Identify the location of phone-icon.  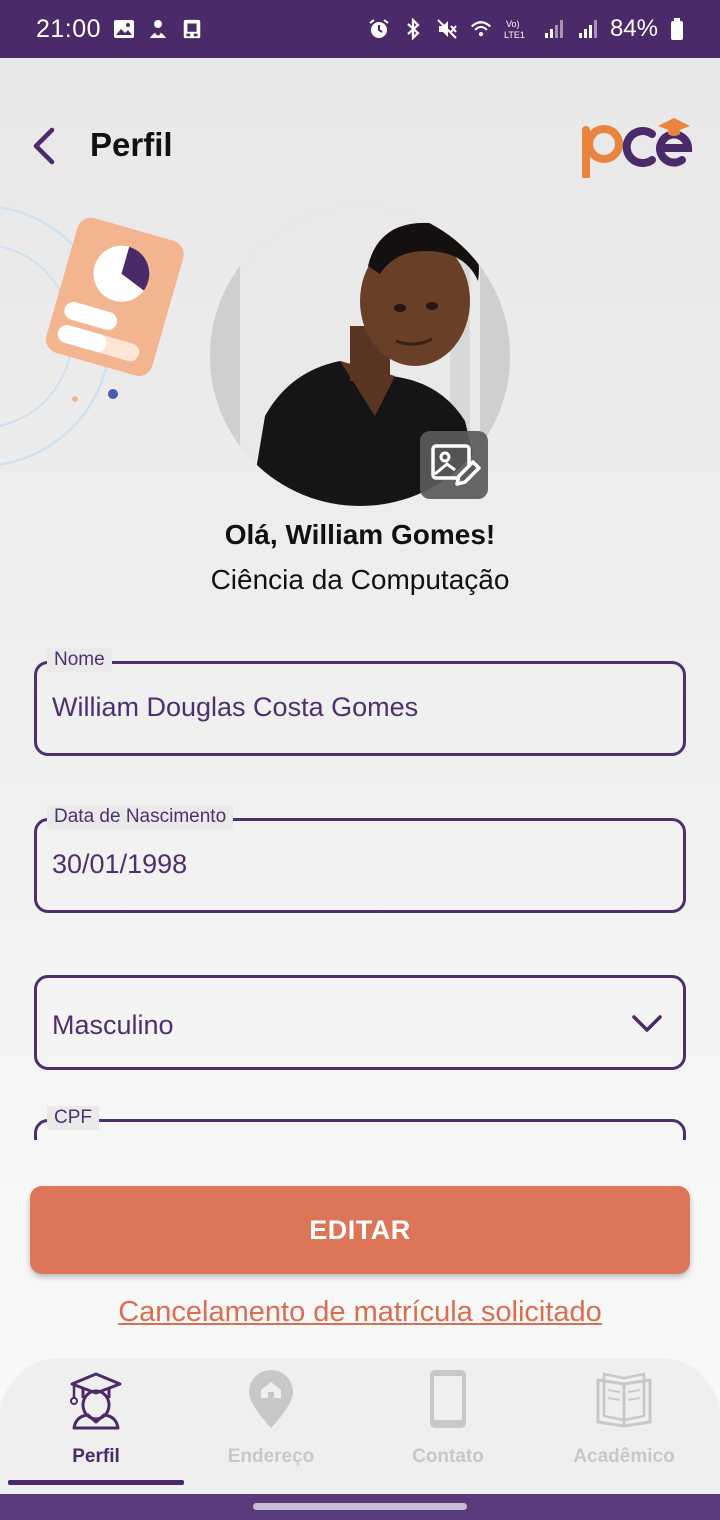
(448, 1399).